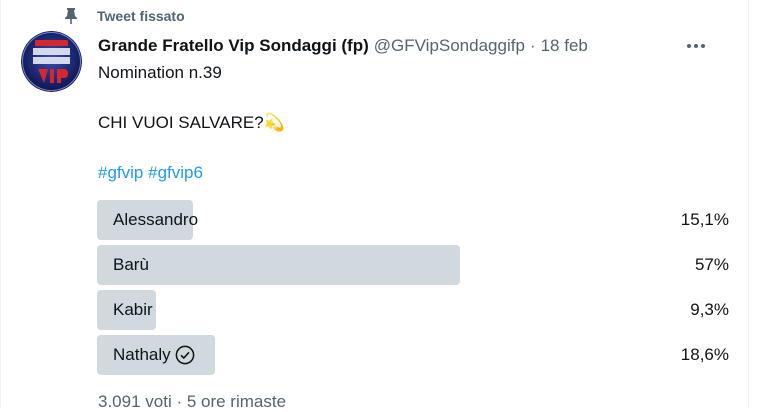 This screenshot has height=412, width=769. I want to click on pinned-indicator: Tweet fissato, so click(123, 16).